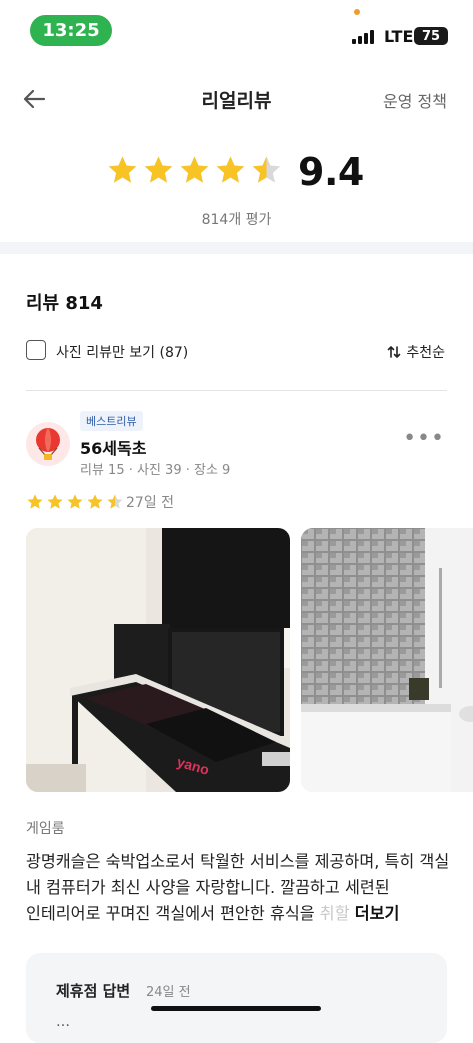 Image resolution: width=473 pixels, height=1043 pixels. Describe the element at coordinates (155, 470) in the screenshot. I see `reviewer-stats: 리뷰 15 · 사진 39 · 장소 9` at that location.